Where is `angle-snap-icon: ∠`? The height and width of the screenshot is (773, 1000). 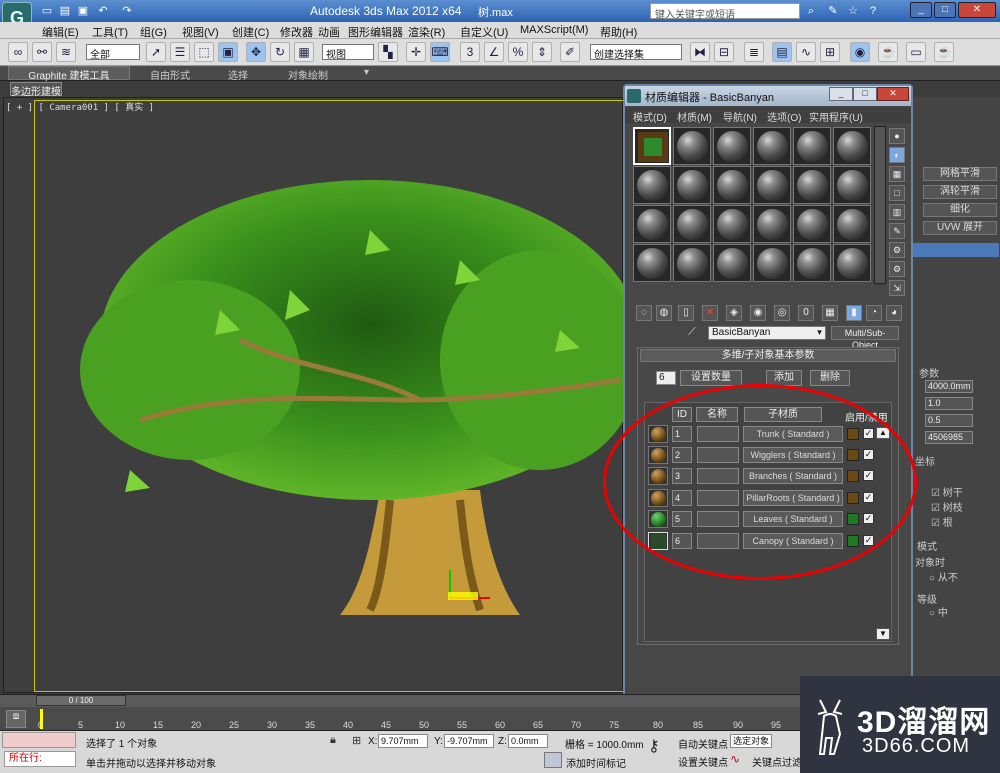 angle-snap-icon: ∠ is located at coordinates (494, 52).